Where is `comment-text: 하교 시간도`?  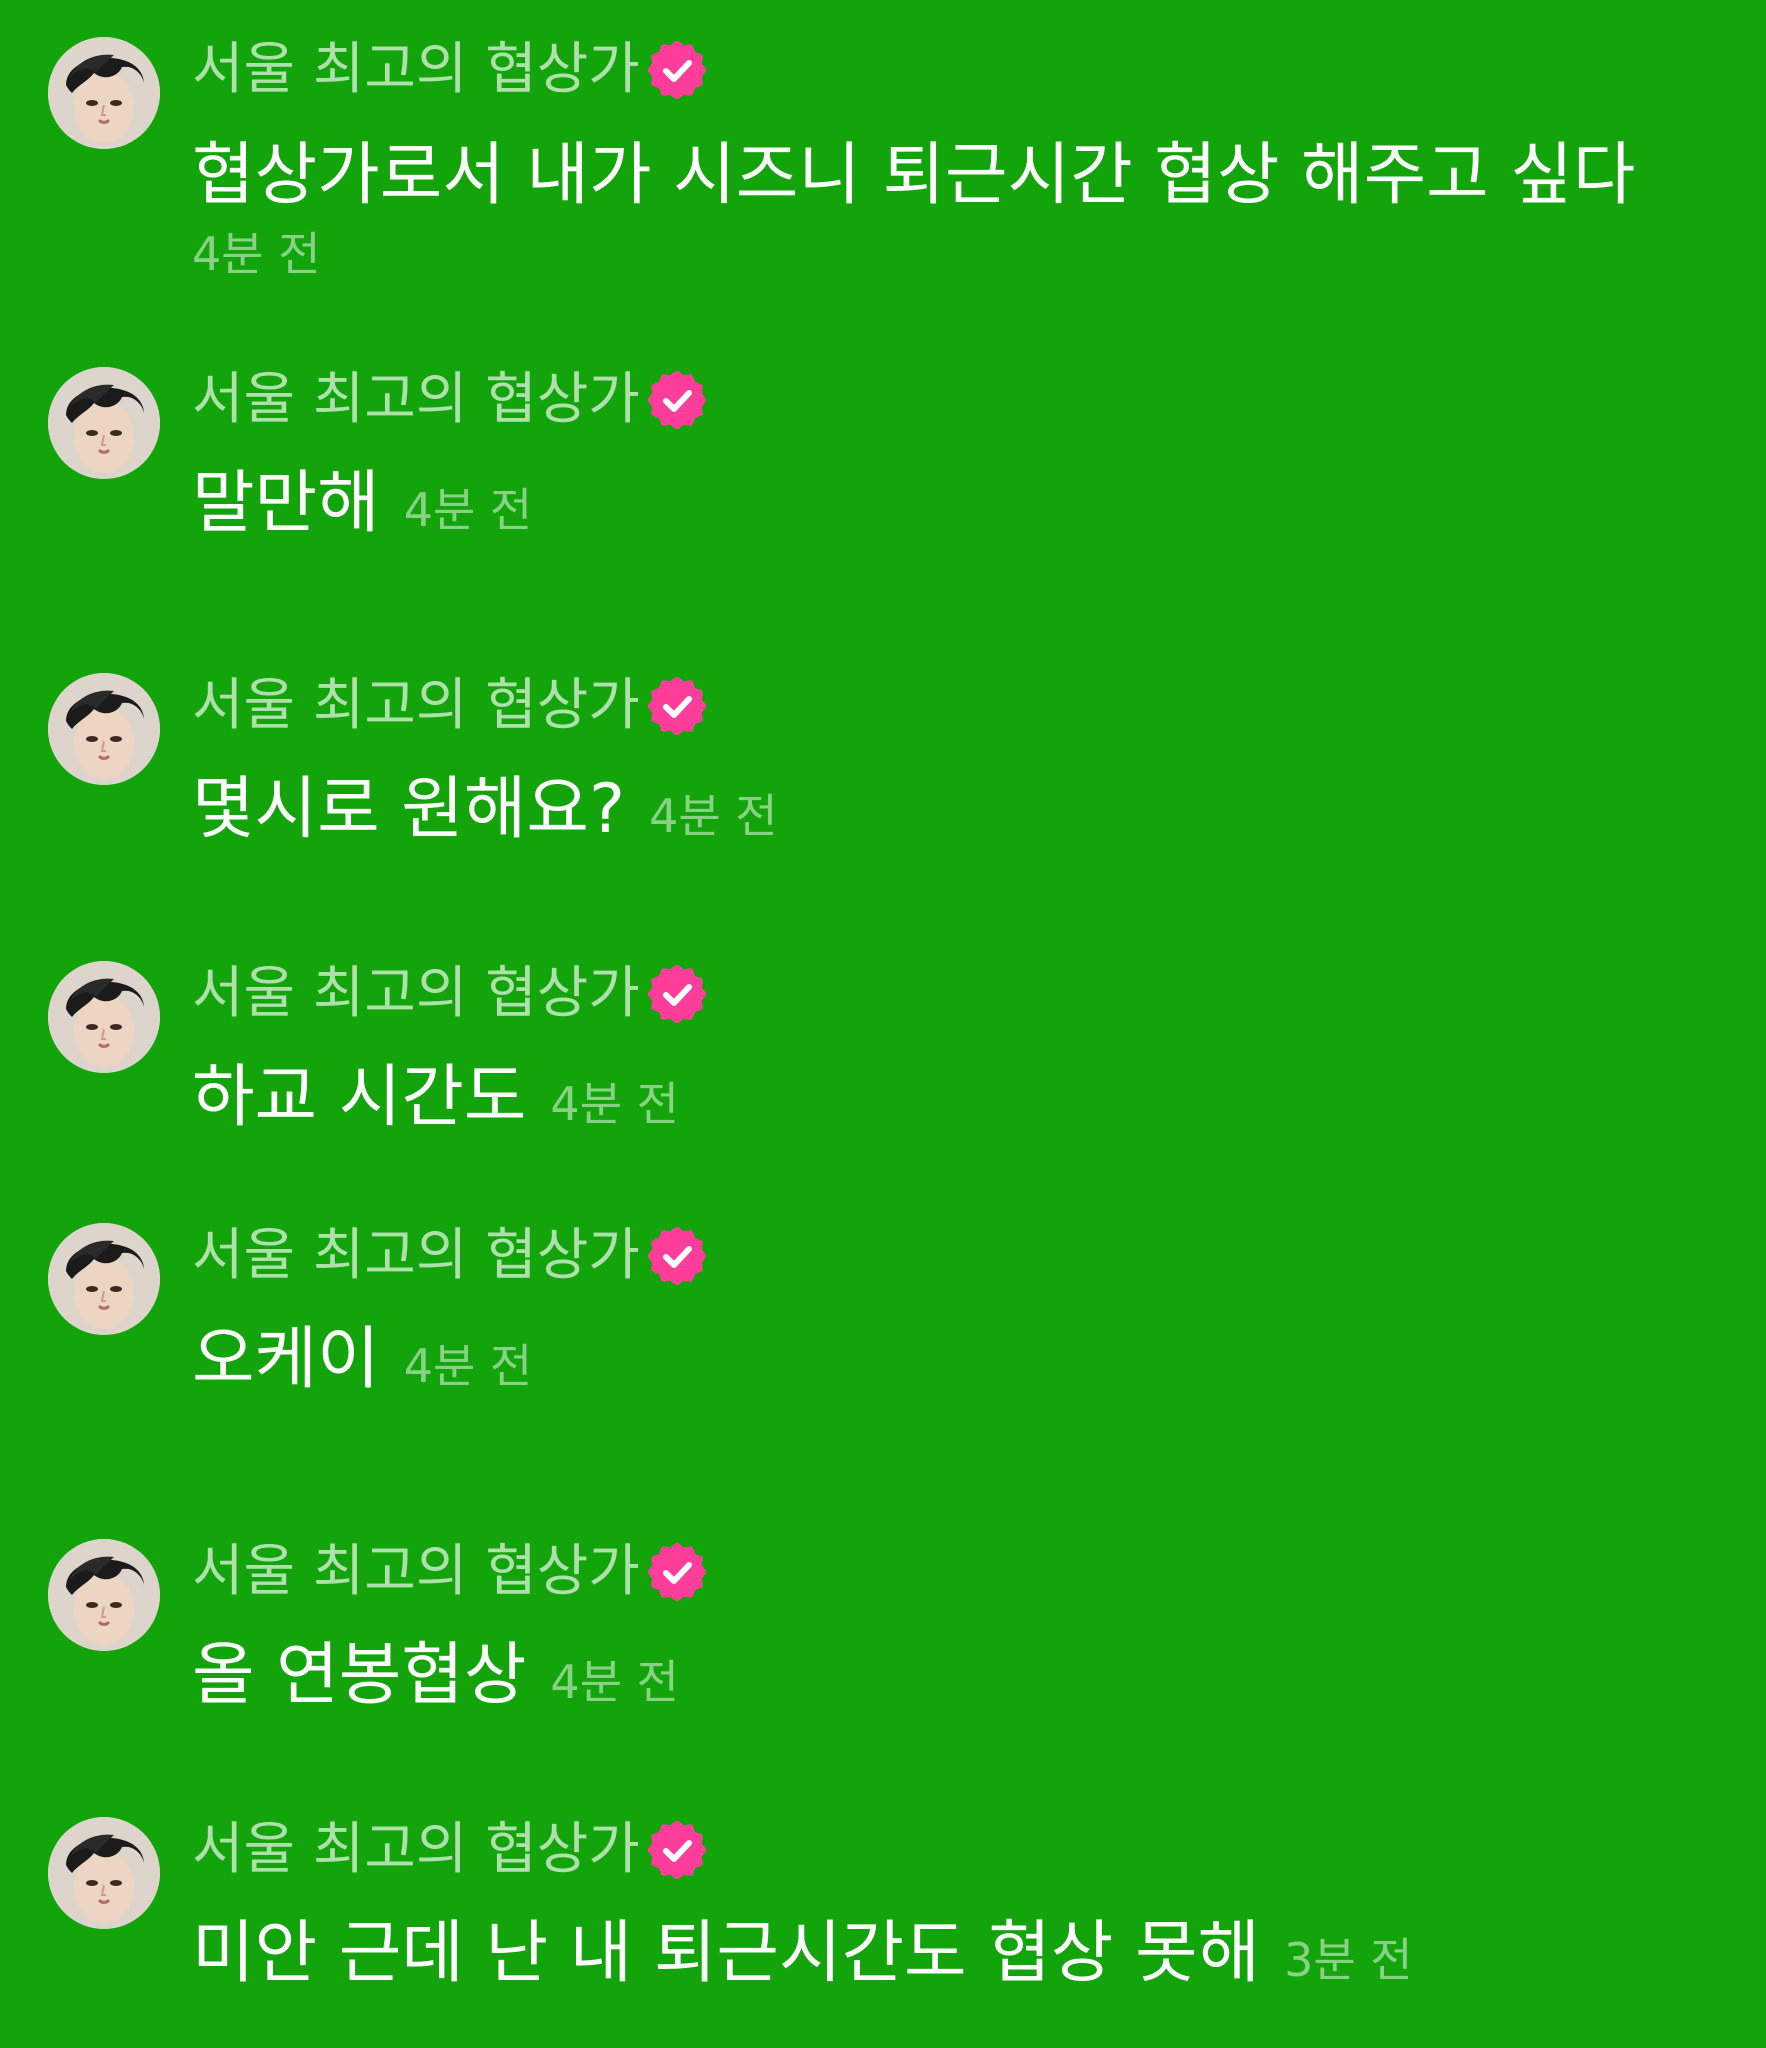
comment-text: 하교 시간도 is located at coordinates (359, 1097).